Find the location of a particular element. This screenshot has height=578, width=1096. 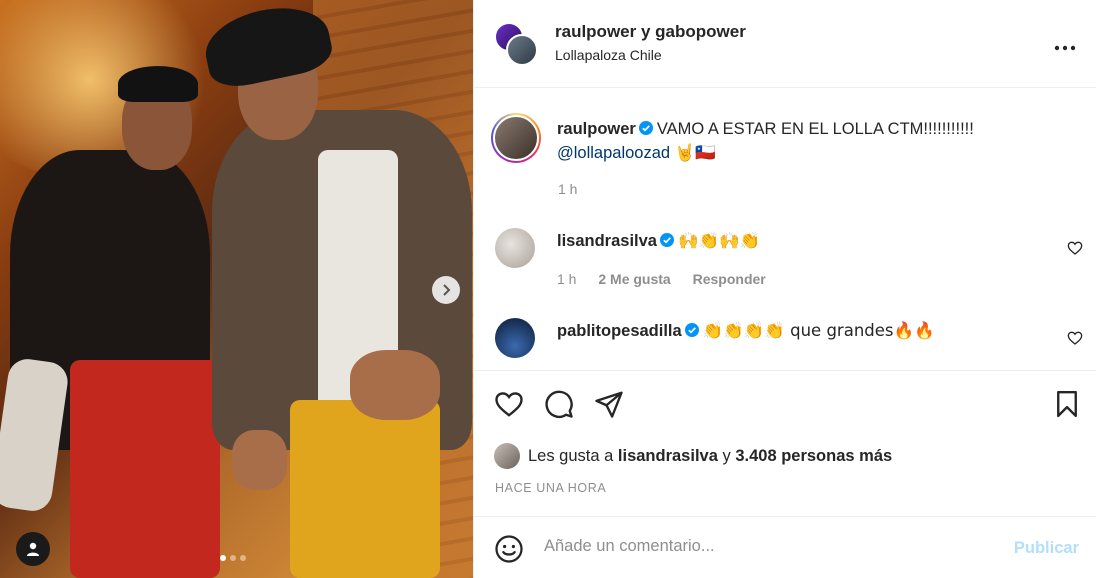

carousel-indicator is located at coordinates (233, 558).